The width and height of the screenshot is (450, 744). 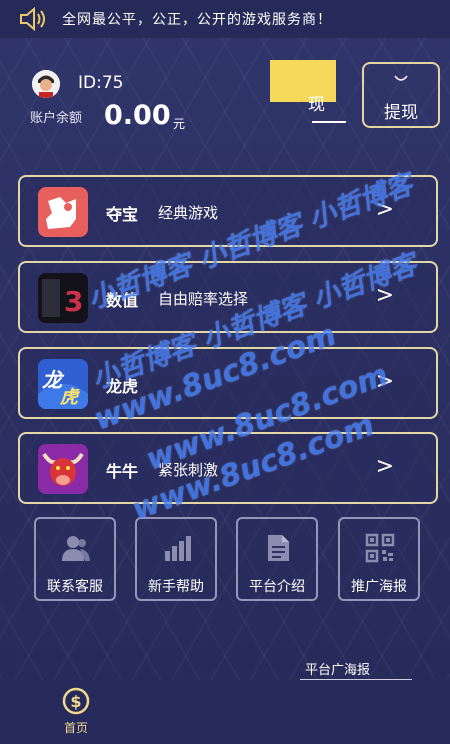 What do you see at coordinates (188, 213) in the screenshot?
I see `game-desc: 经典游戏` at bounding box center [188, 213].